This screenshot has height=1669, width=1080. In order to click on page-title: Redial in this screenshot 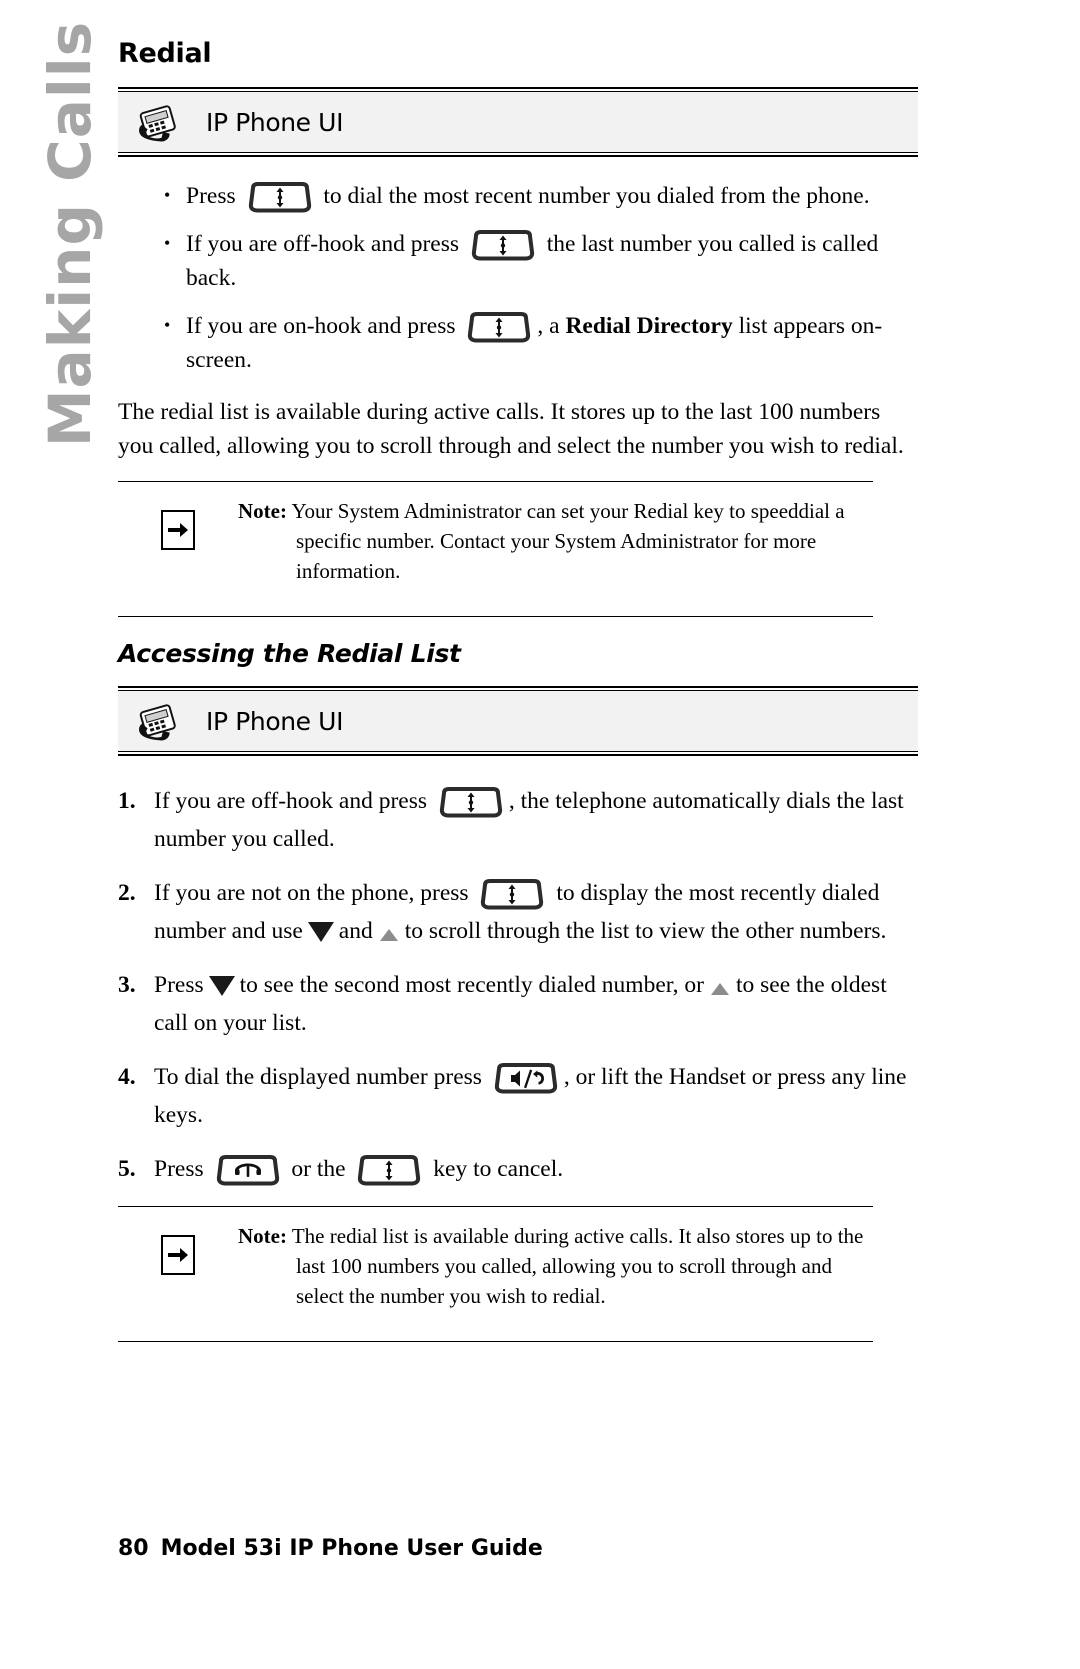, I will do `click(165, 53)`.